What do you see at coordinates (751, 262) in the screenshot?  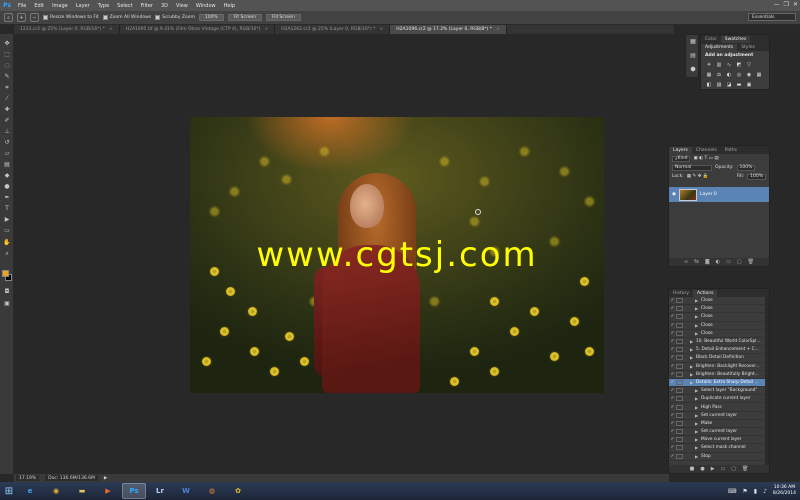 I see `delete-layer-icon: 🗑` at bounding box center [751, 262].